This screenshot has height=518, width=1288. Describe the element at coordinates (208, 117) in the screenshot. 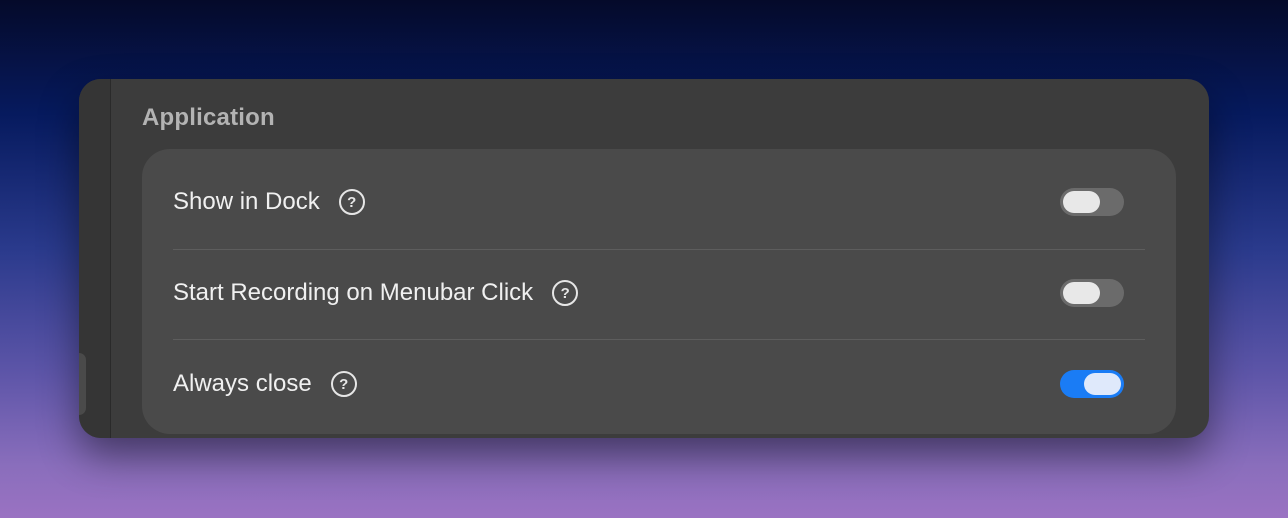

I see `section-title: Application` at that location.